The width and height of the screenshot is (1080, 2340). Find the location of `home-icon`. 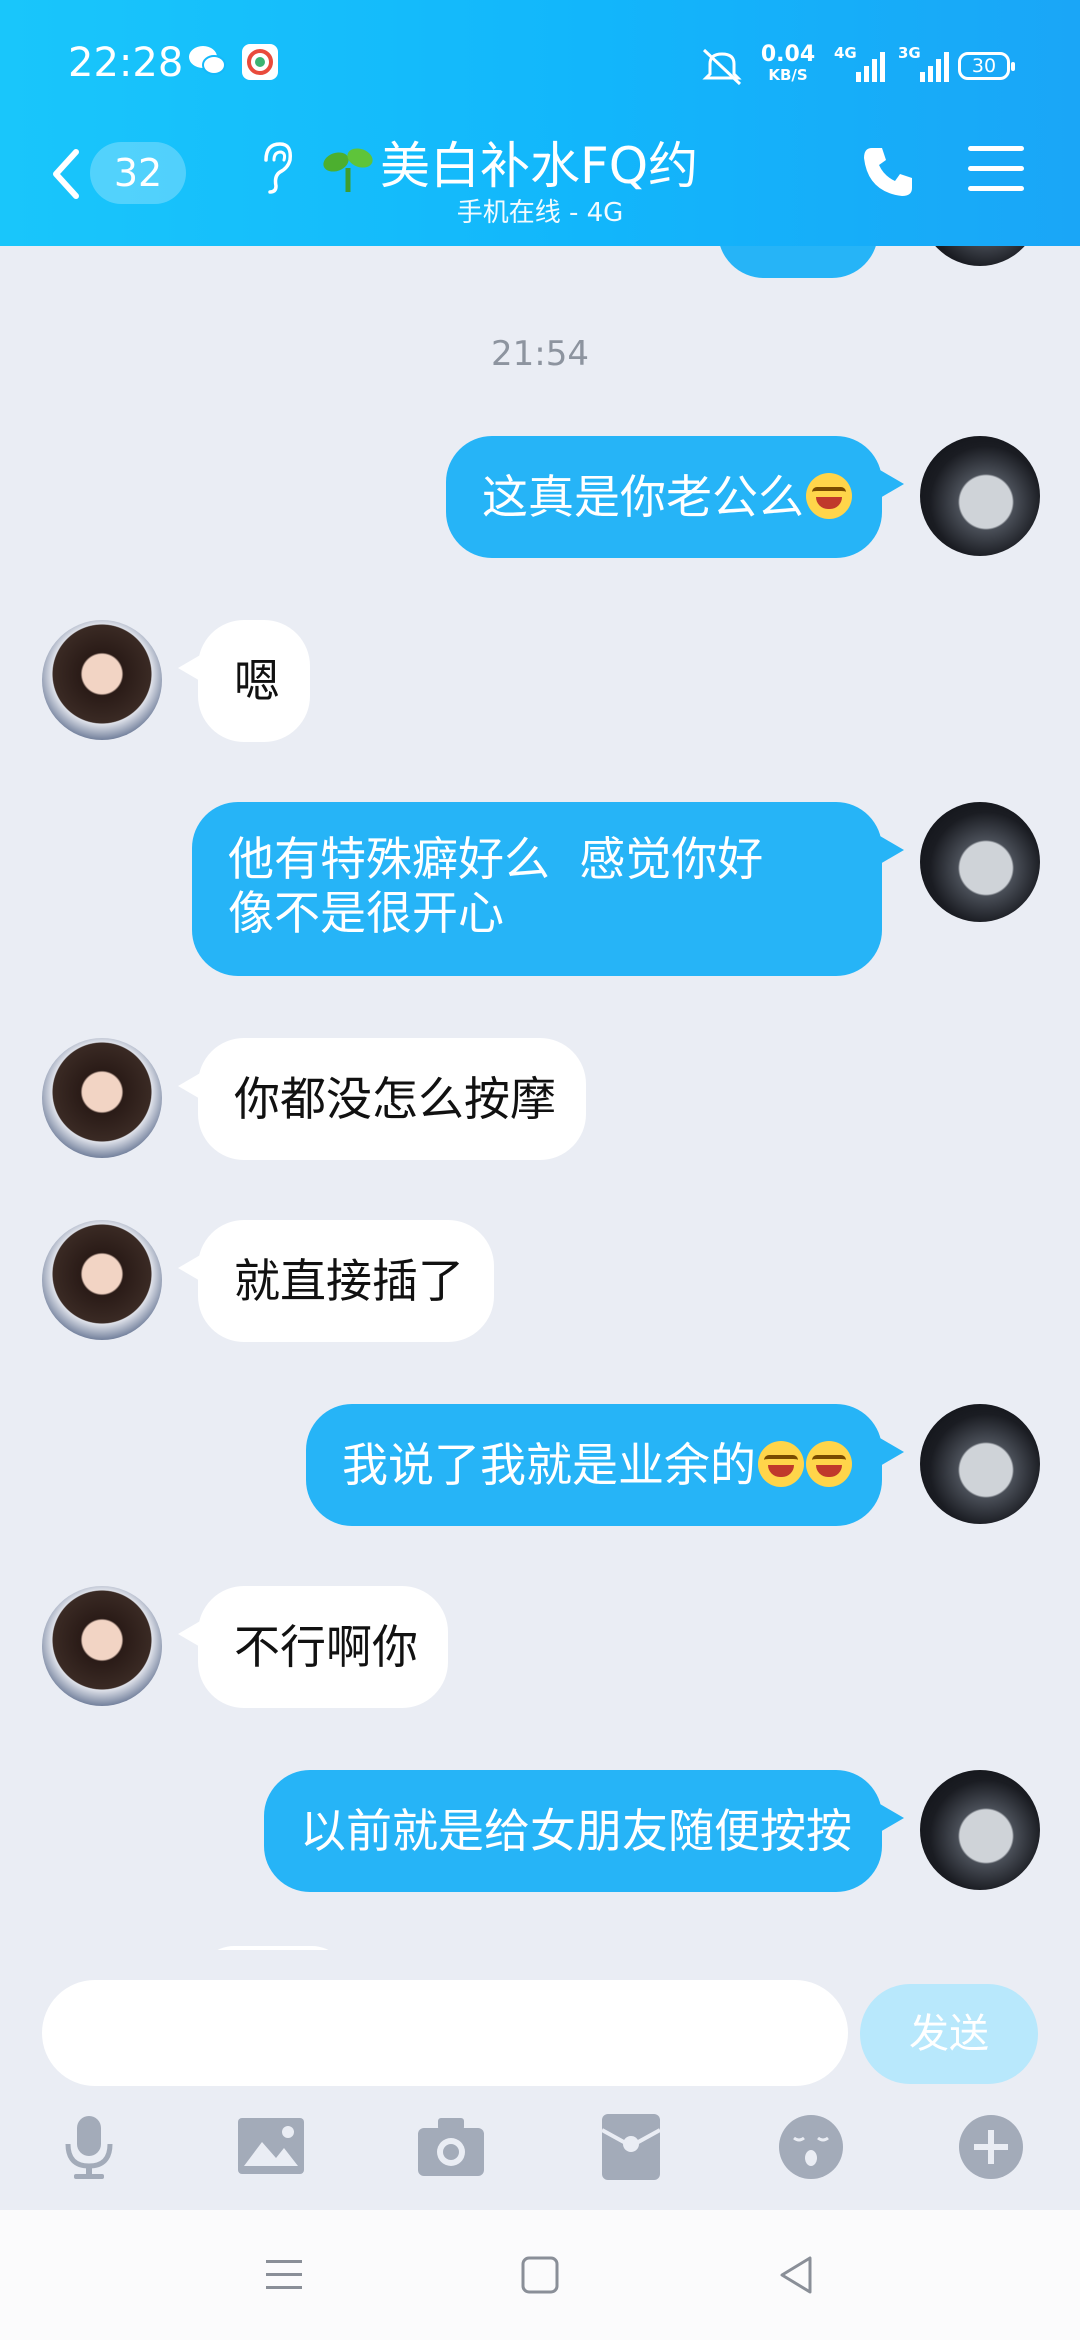

home-icon is located at coordinates (540, 2275).